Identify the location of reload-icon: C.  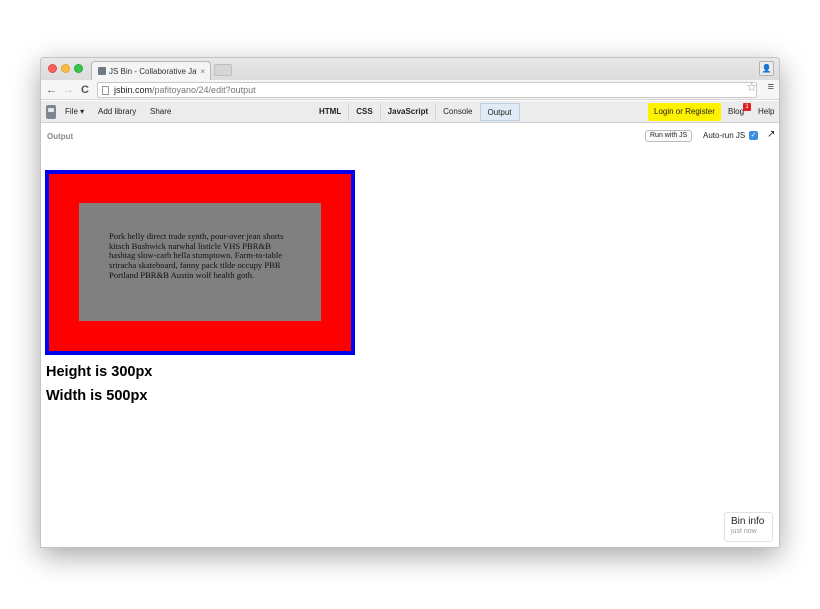
(85, 90).